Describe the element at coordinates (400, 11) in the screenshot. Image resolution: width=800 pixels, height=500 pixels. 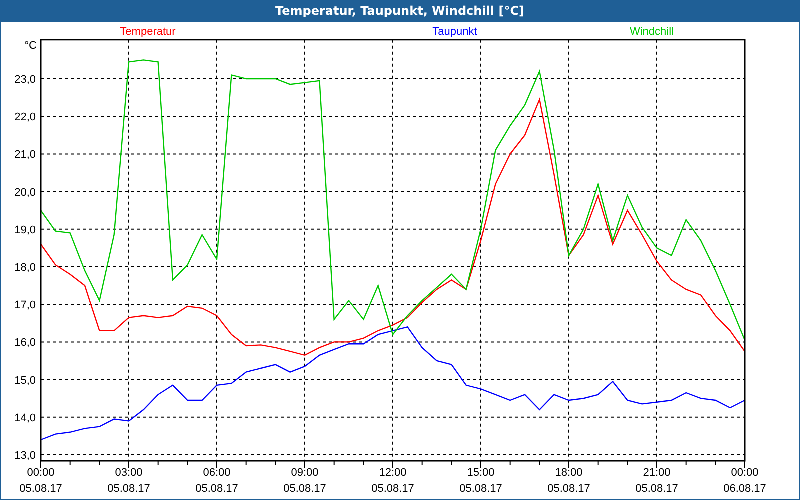
I see `window-title: Temperatur, Taupunkt, Windchill [°C]` at that location.